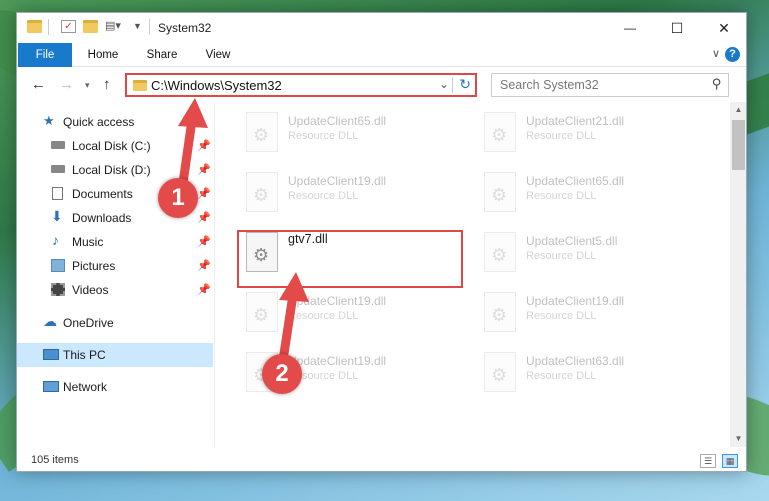 The image size is (769, 501). I want to click on sidebar-item-label: Local Disk (D:), so click(111, 170).